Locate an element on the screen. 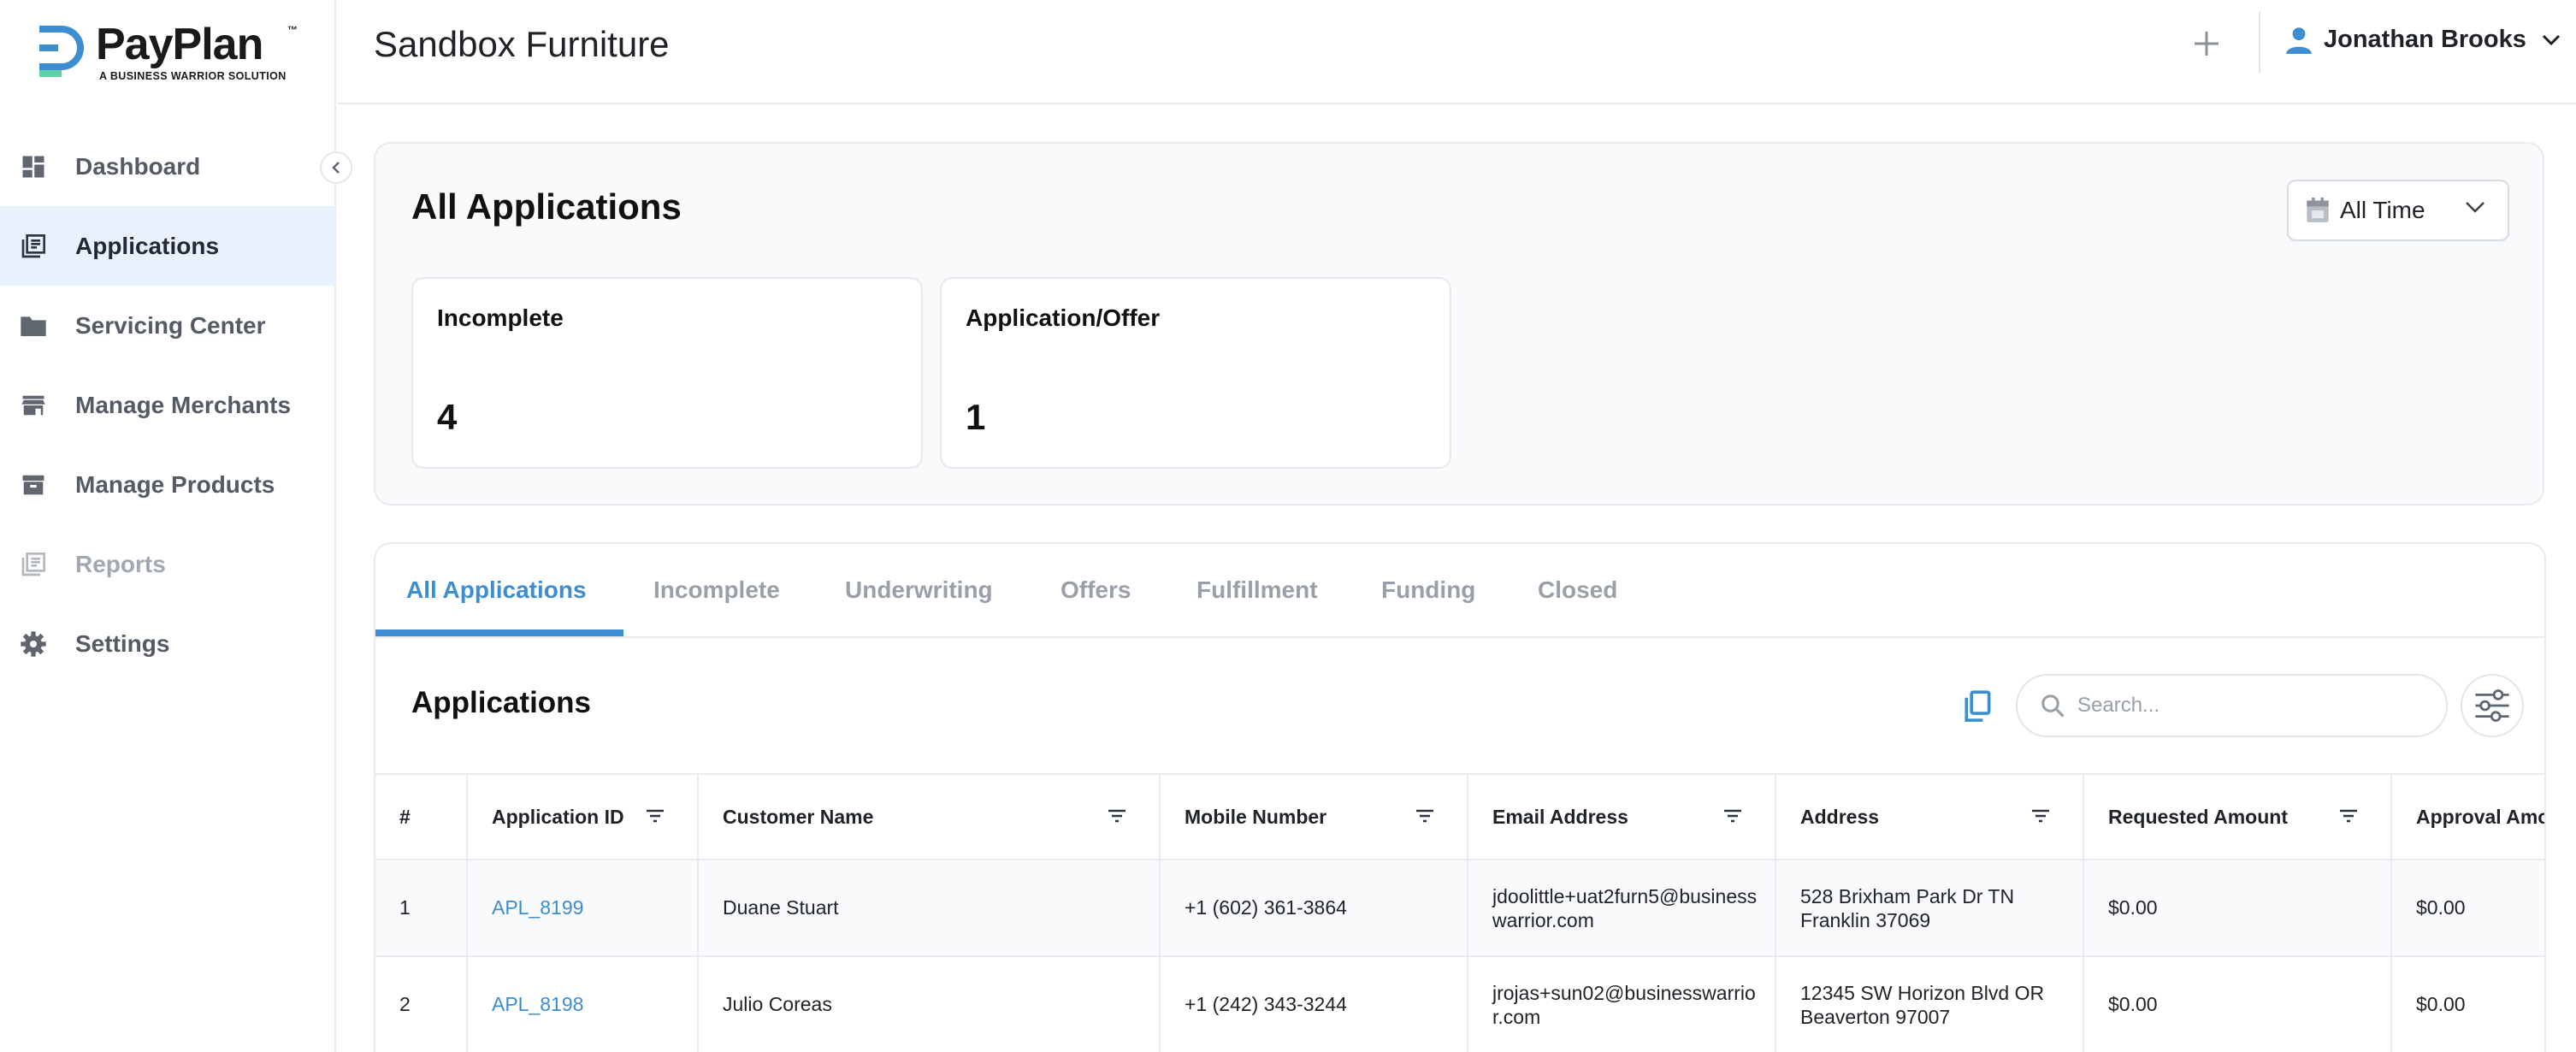 The height and width of the screenshot is (1052, 2576). sidebar-item-label: Reports is located at coordinates (121, 563).